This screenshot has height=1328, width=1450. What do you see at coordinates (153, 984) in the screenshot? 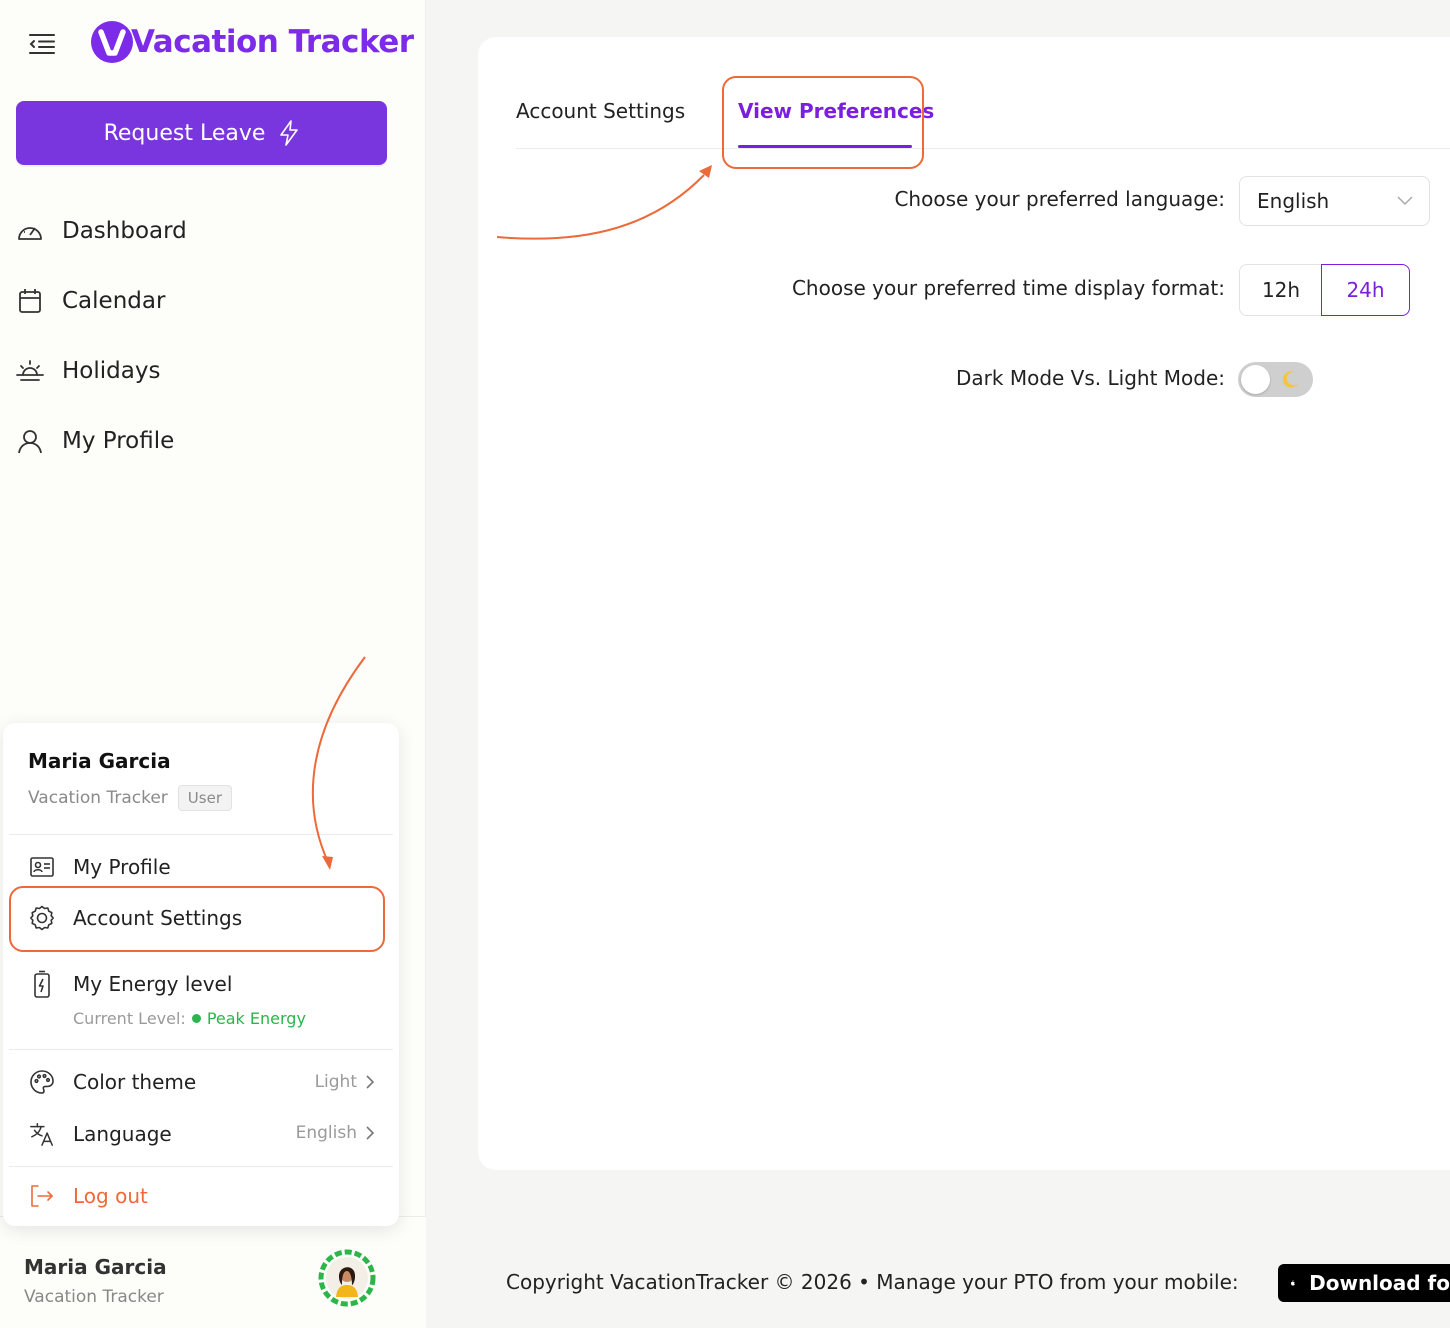
I see `menu-item-label: My Energy level` at bounding box center [153, 984].